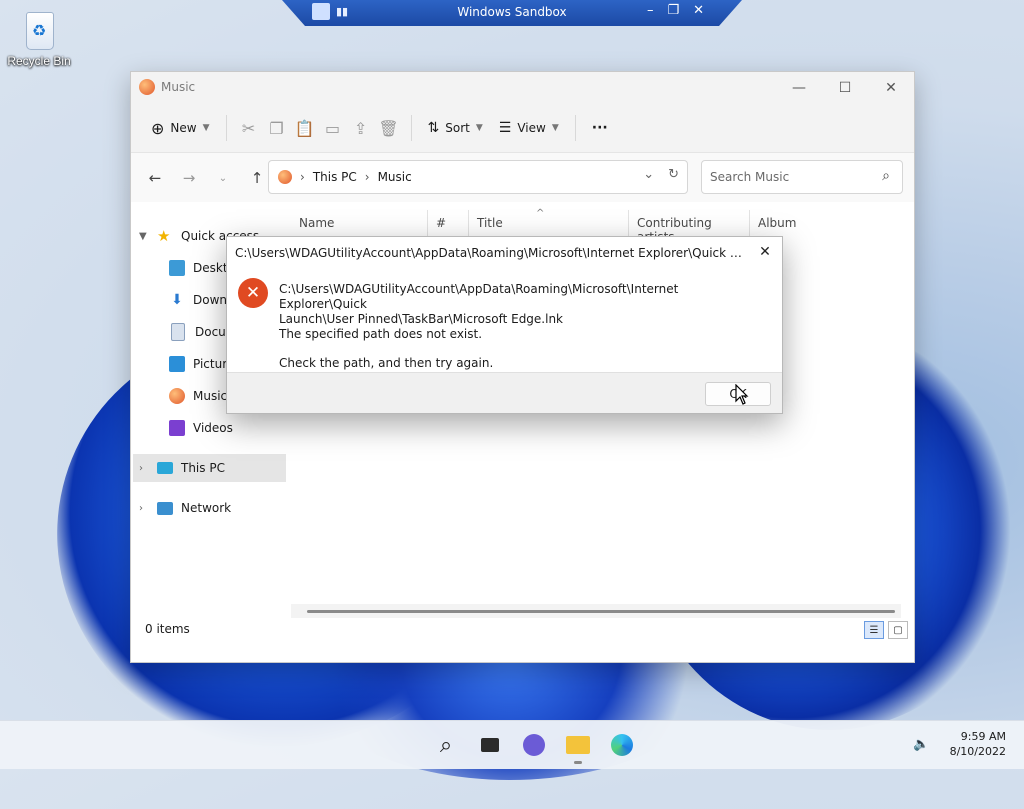 The image size is (1024, 809). What do you see at coordinates (249, 128) in the screenshot?
I see `cut-icon: ✂` at bounding box center [249, 128].